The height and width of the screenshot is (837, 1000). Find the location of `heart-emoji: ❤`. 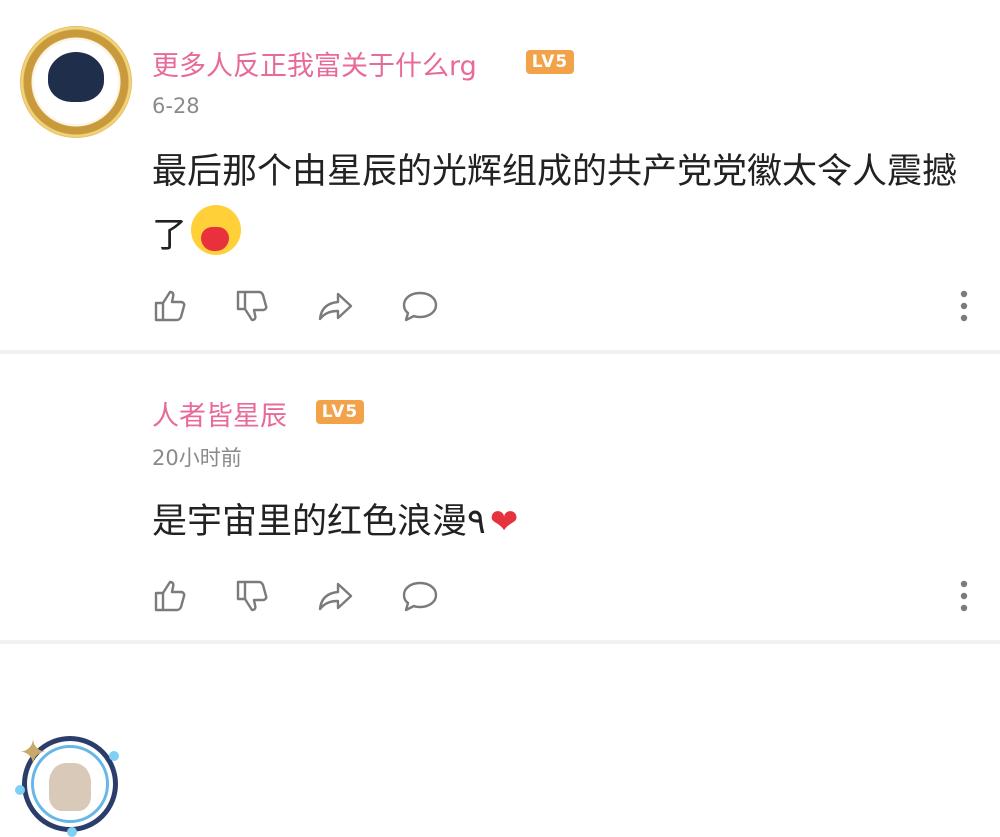

heart-emoji: ❤ is located at coordinates (504, 522).